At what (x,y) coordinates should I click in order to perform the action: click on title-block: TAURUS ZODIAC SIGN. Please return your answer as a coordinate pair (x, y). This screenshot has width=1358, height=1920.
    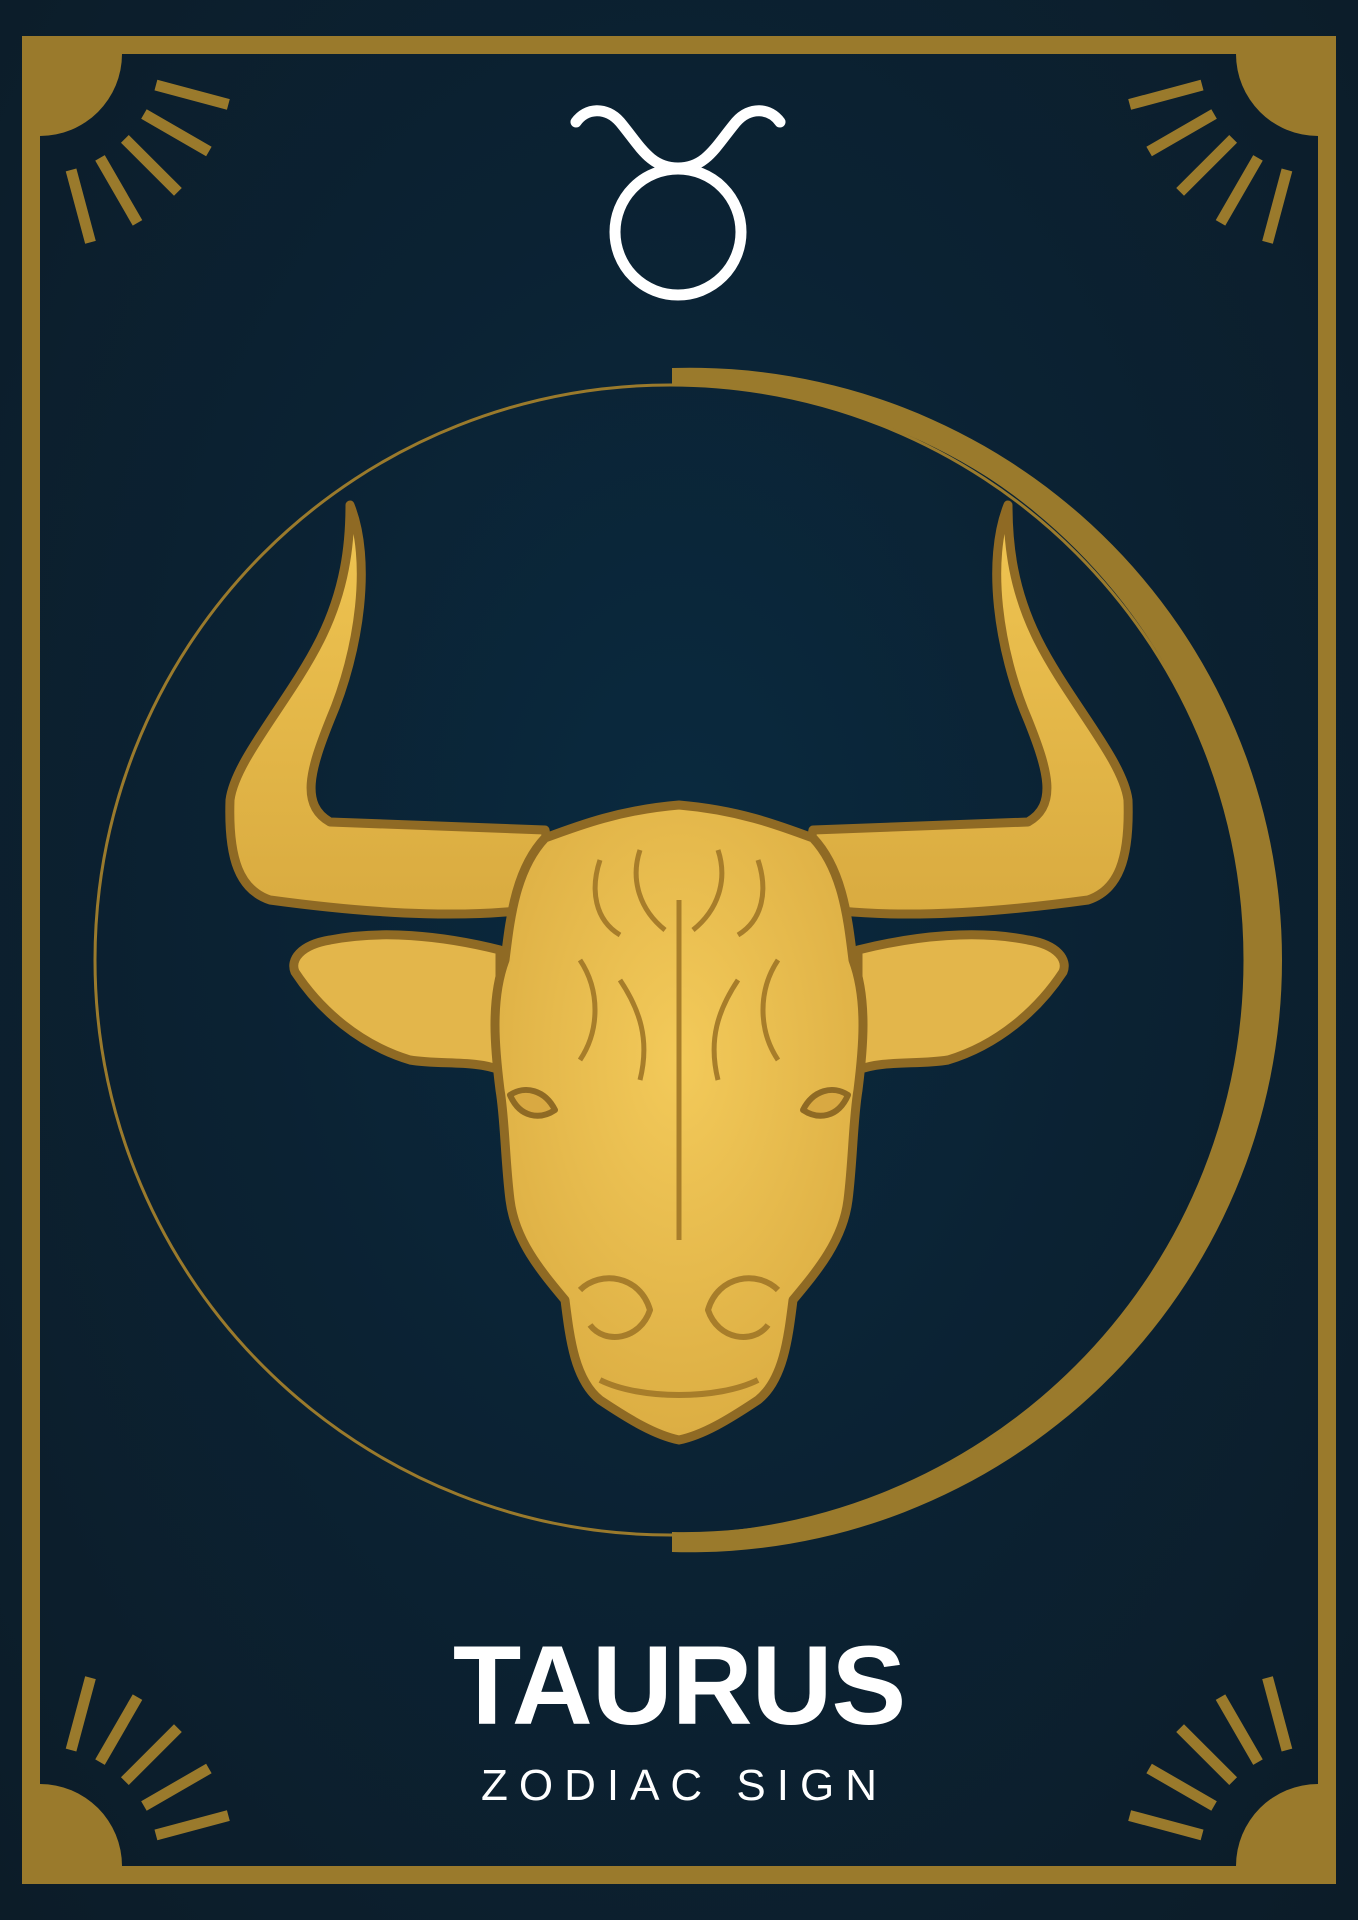
    Looking at the image, I should click on (679, 1719).